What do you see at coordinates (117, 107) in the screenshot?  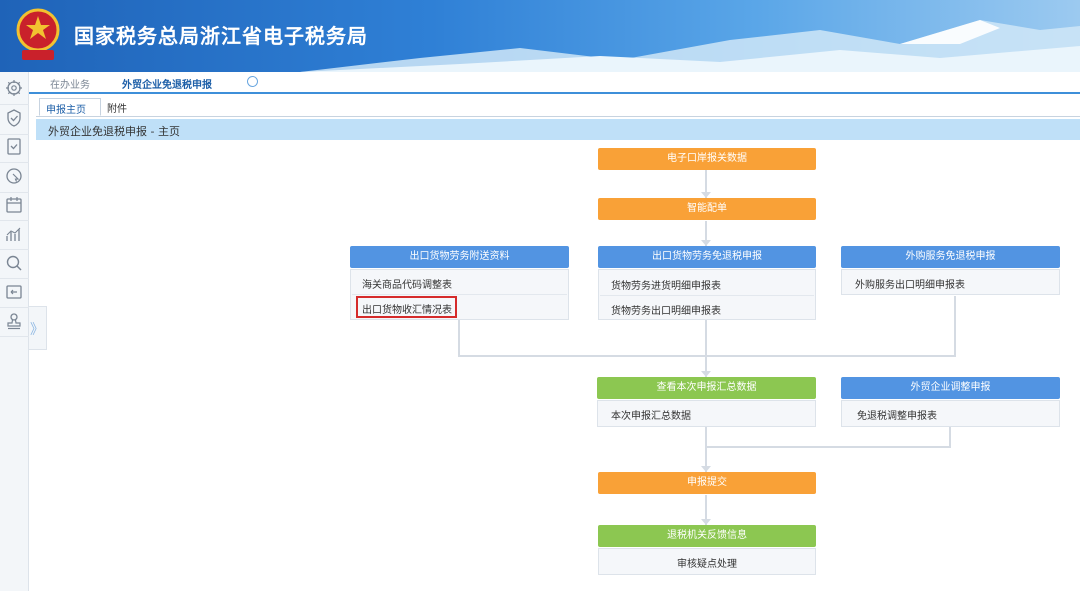 I see `subtab-attachments: 附件` at bounding box center [117, 107].